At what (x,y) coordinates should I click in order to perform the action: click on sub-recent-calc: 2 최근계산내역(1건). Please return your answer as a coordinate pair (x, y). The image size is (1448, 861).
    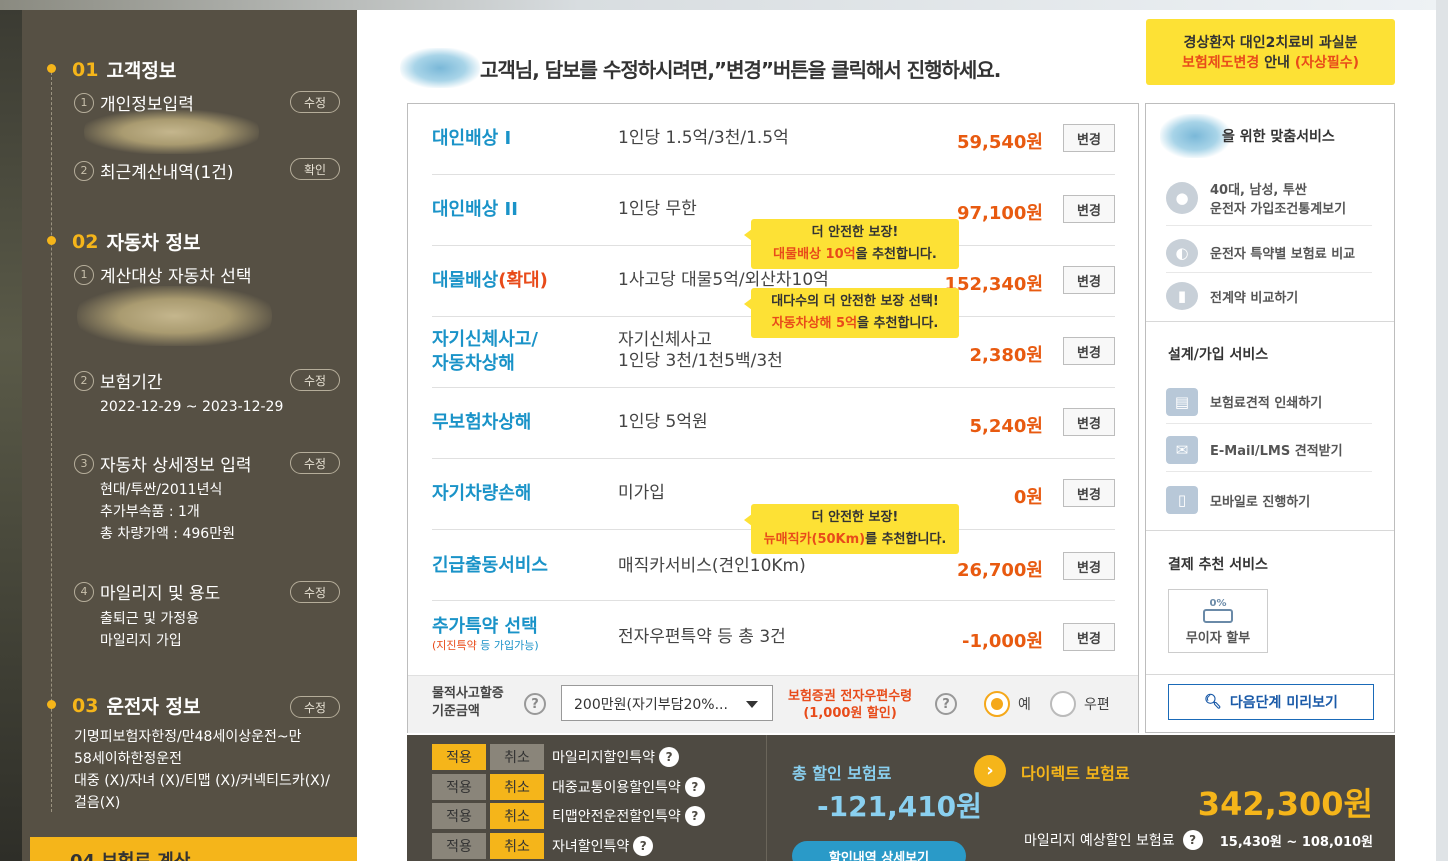
    Looking at the image, I should click on (154, 170).